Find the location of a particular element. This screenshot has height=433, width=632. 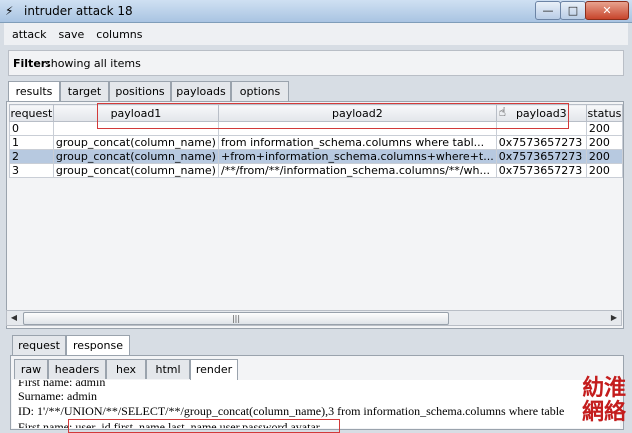

window-title: intruder attack 18 is located at coordinates (78, 11).